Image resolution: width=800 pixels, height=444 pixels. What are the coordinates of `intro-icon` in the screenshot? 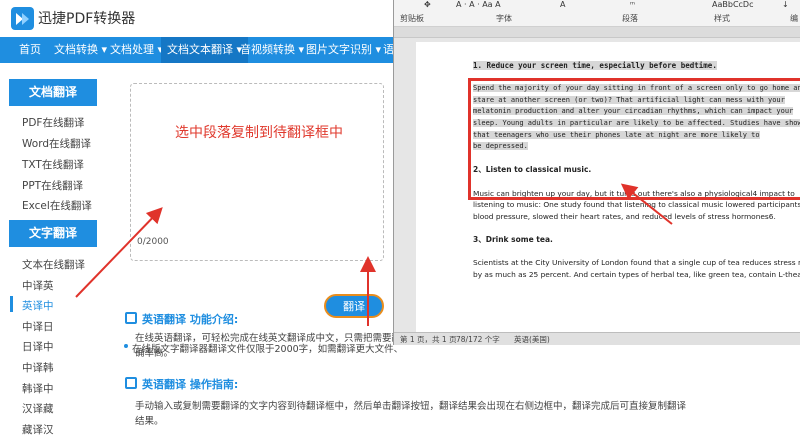 It's located at (131, 318).